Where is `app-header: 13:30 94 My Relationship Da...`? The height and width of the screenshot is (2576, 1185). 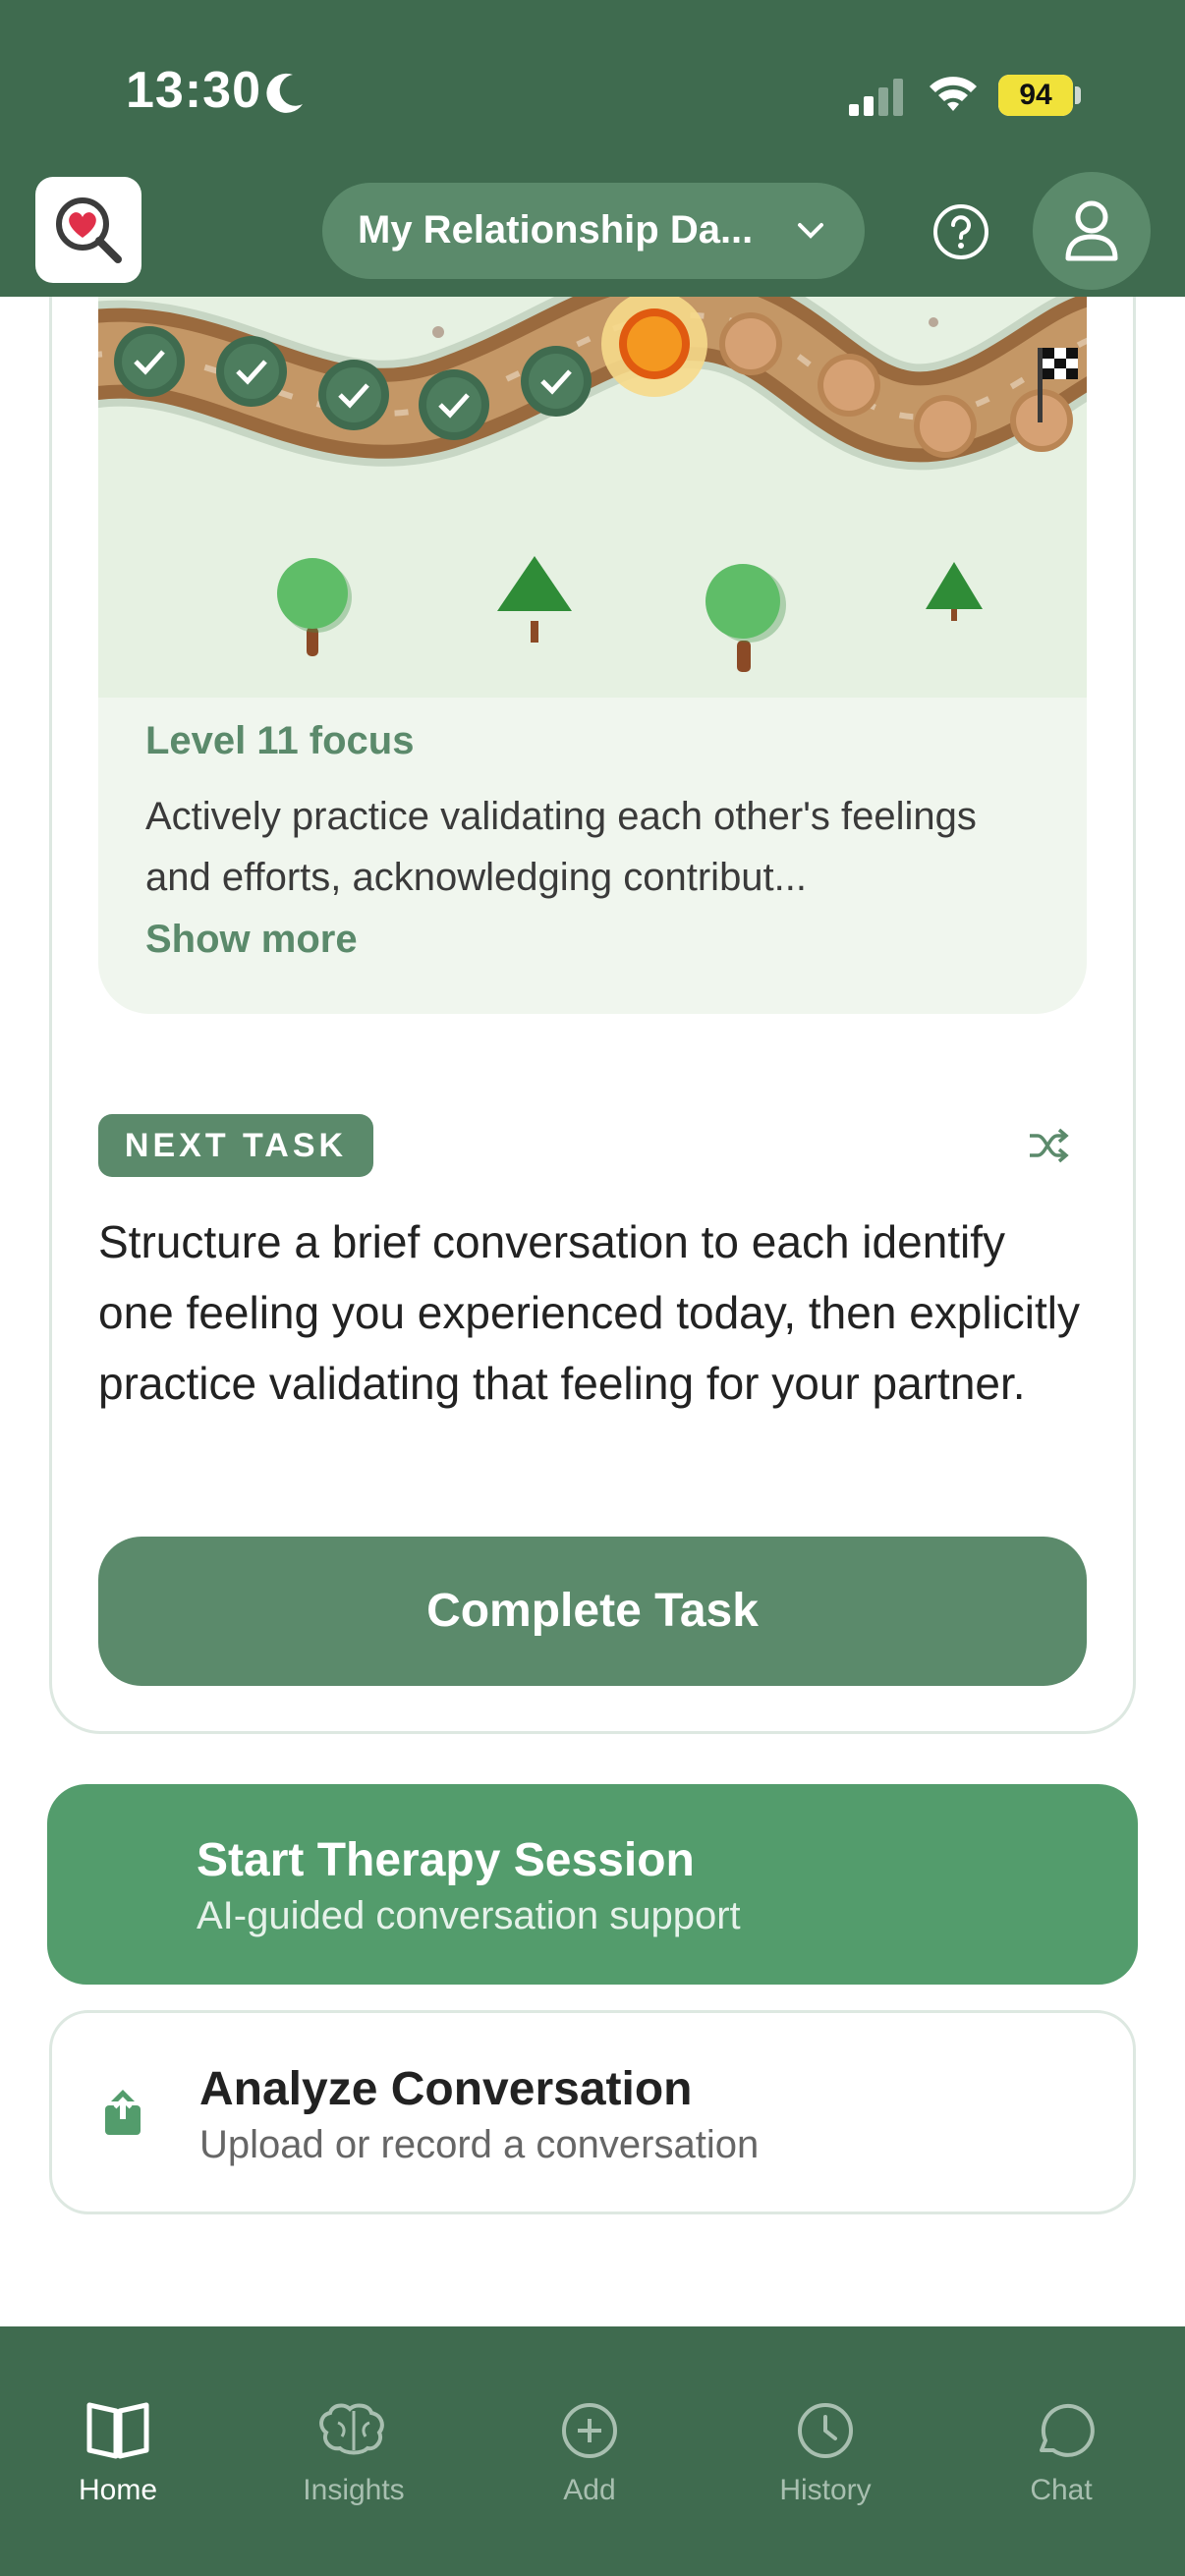 app-header: 13:30 94 My Relationship Da... is located at coordinates (592, 148).